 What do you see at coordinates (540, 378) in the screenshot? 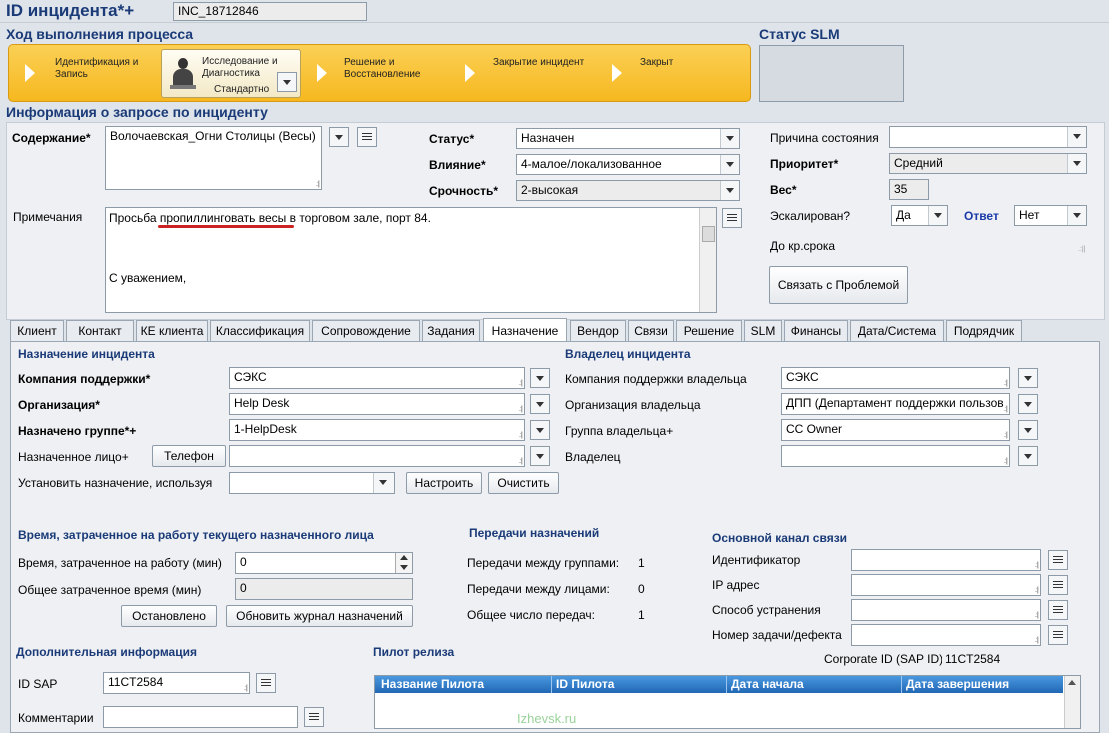
I see `support-company-dropdown` at bounding box center [540, 378].